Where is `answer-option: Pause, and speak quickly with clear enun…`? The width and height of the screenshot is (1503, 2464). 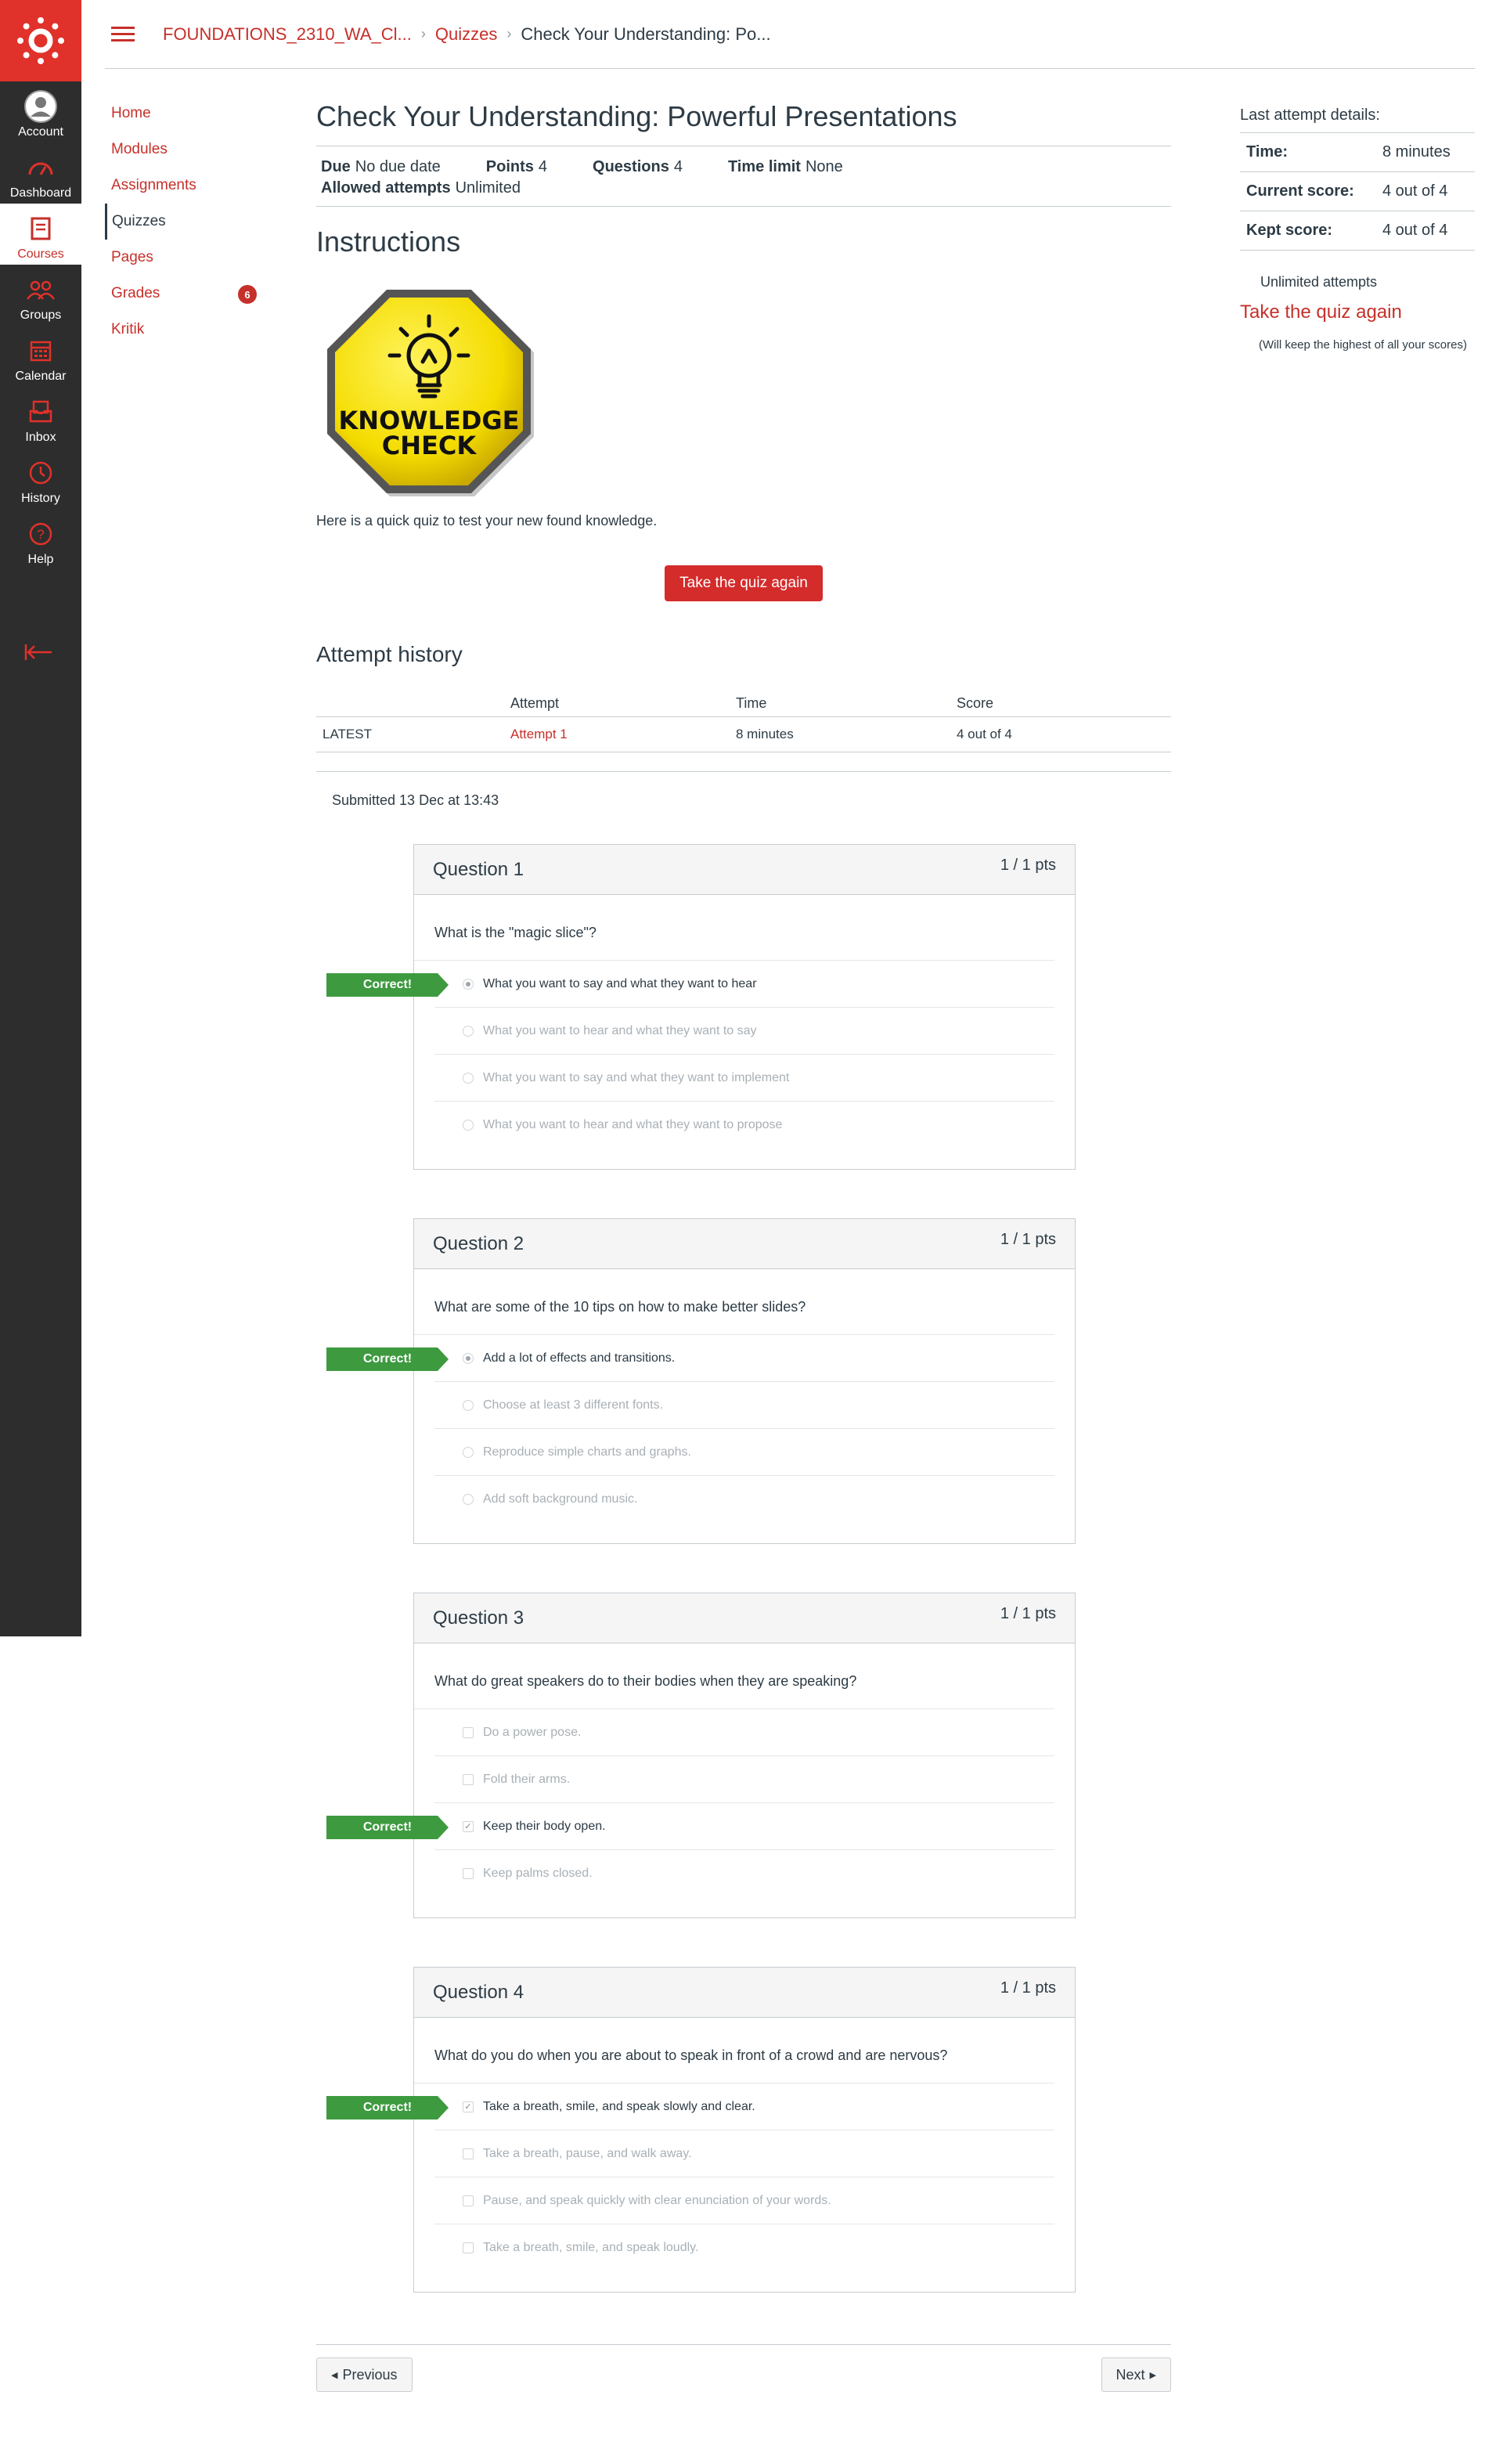 answer-option: Pause, and speak quickly with clear enun… is located at coordinates (744, 2200).